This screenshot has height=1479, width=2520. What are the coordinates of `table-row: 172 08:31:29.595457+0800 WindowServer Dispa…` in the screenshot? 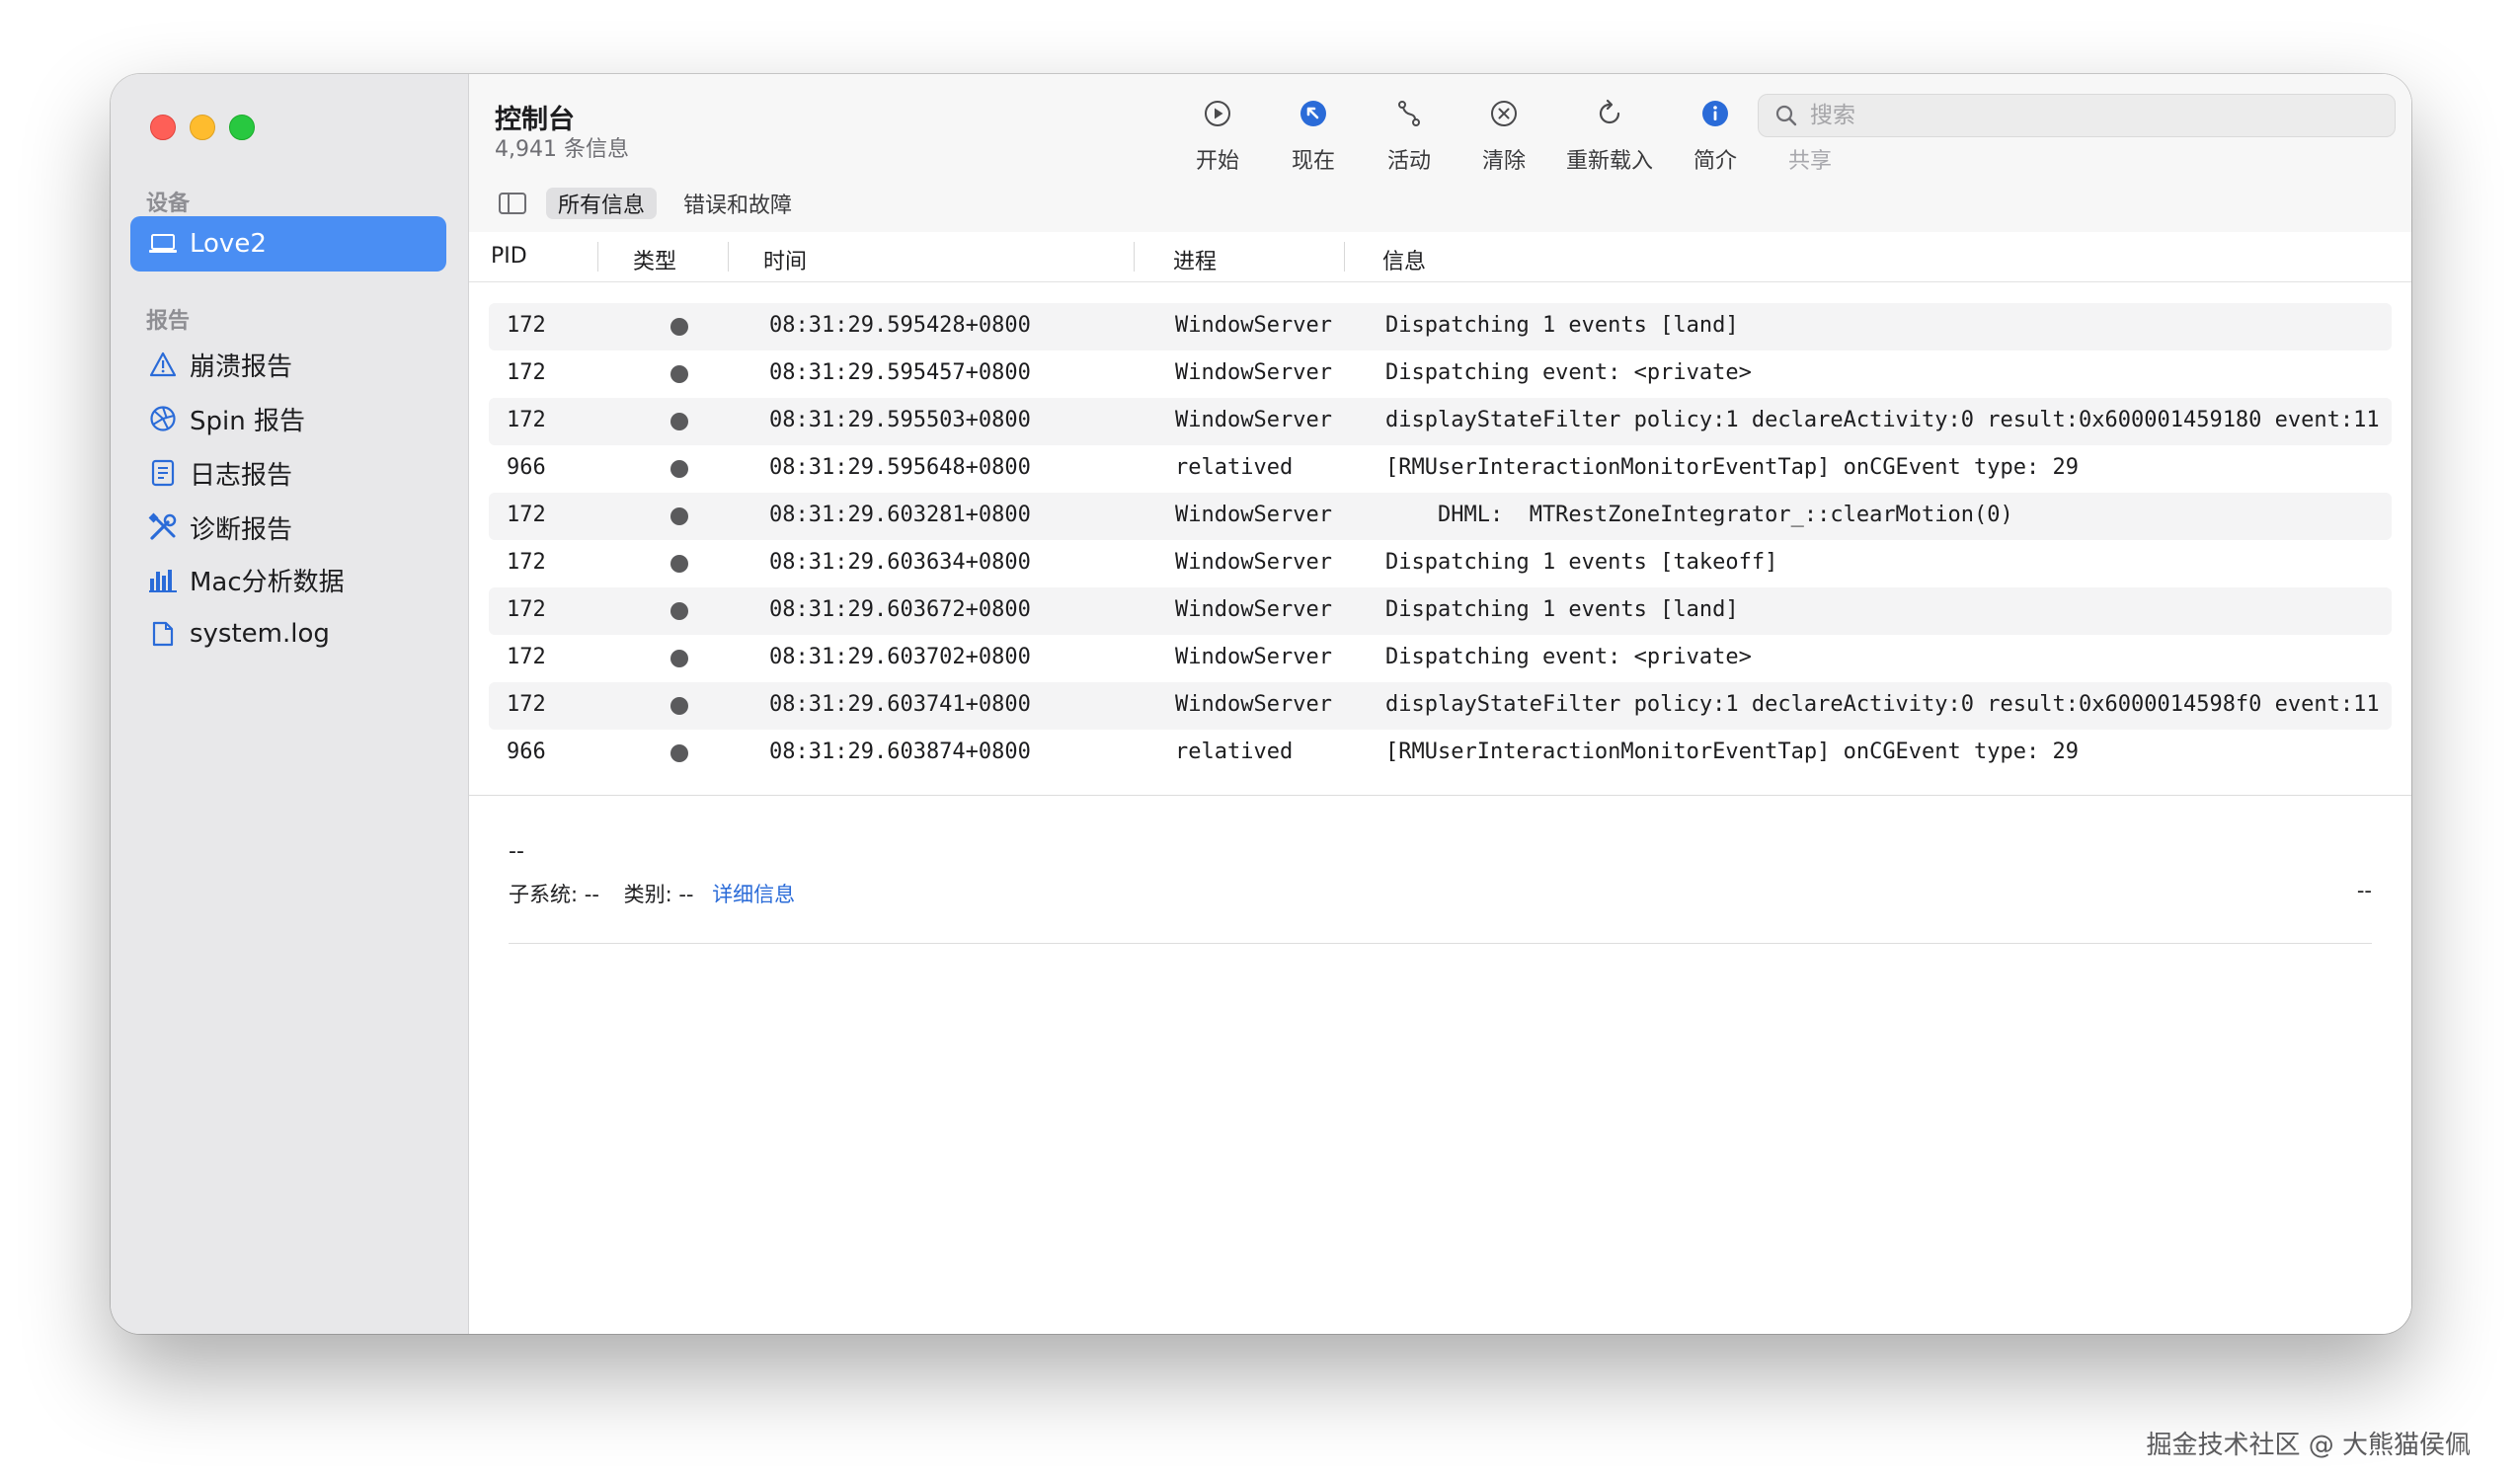 It's located at (1440, 374).